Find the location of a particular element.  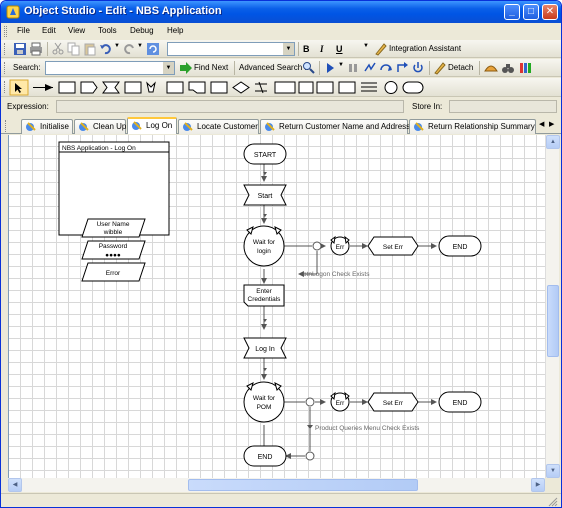

print-icon is located at coordinates (36, 49).